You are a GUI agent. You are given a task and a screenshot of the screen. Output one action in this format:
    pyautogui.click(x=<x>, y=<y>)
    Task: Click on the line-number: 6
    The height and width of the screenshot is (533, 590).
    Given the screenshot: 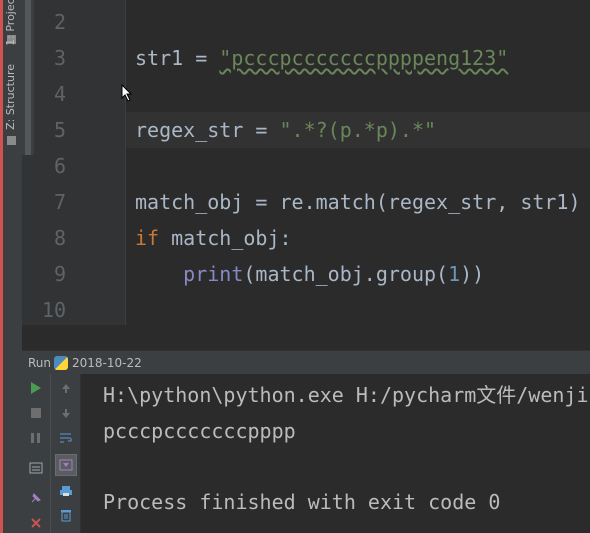 What is the action you would take?
    pyautogui.click(x=59, y=166)
    